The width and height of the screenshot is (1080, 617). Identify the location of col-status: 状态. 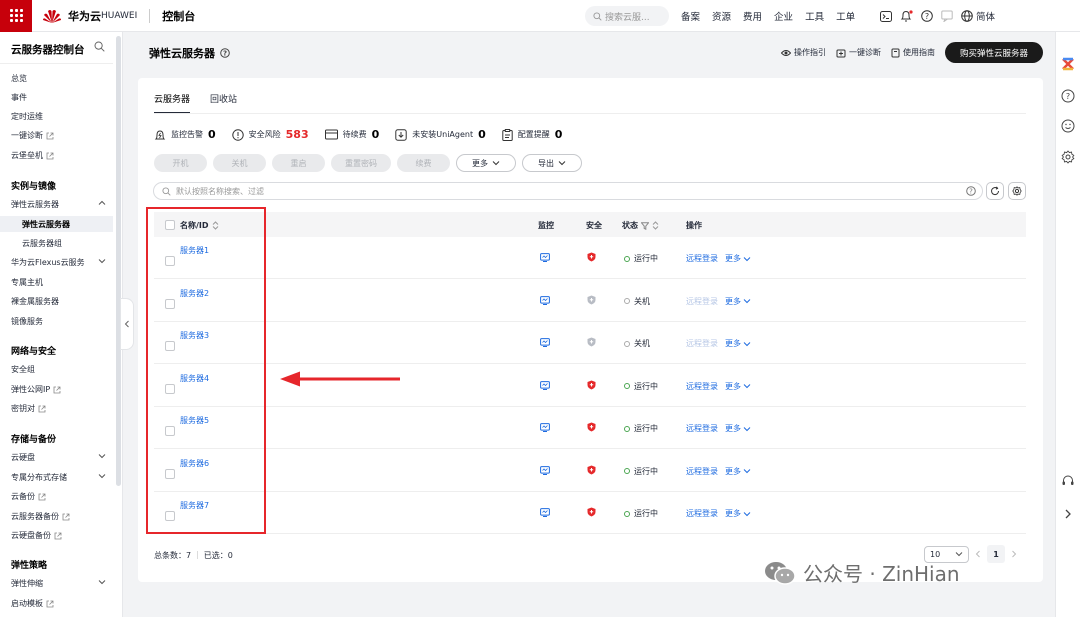
(640, 225).